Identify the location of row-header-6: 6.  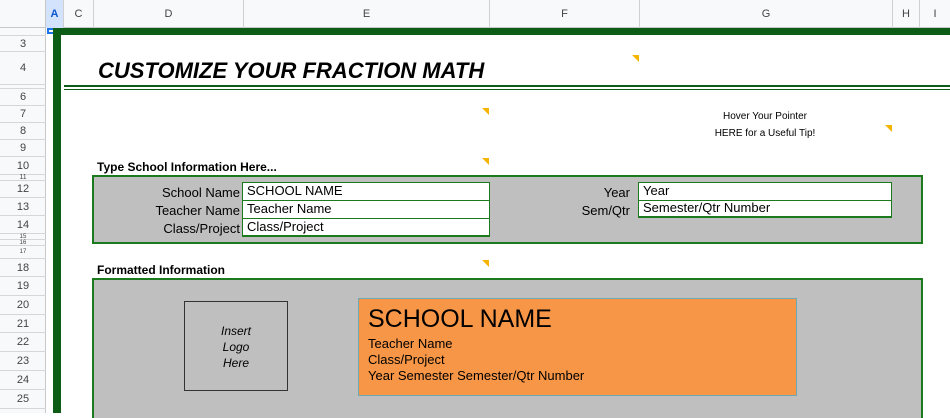
(23, 97).